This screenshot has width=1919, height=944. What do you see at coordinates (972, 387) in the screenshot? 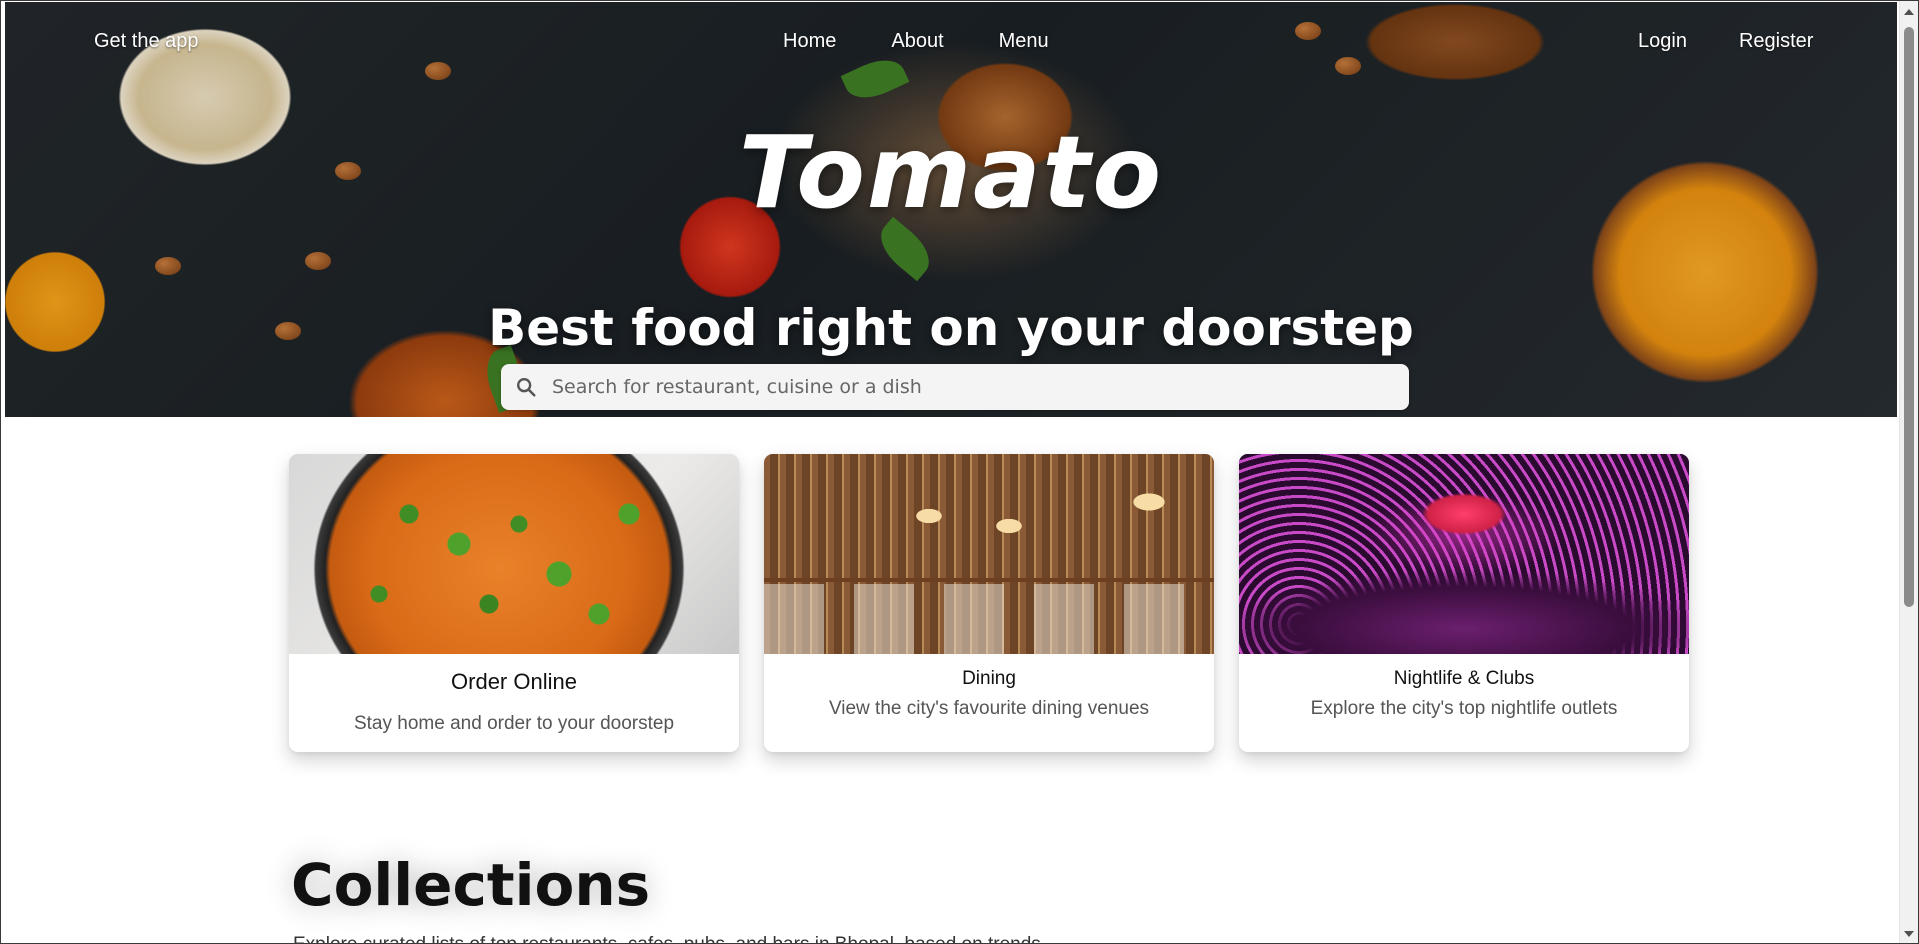
I see `search-input` at bounding box center [972, 387].